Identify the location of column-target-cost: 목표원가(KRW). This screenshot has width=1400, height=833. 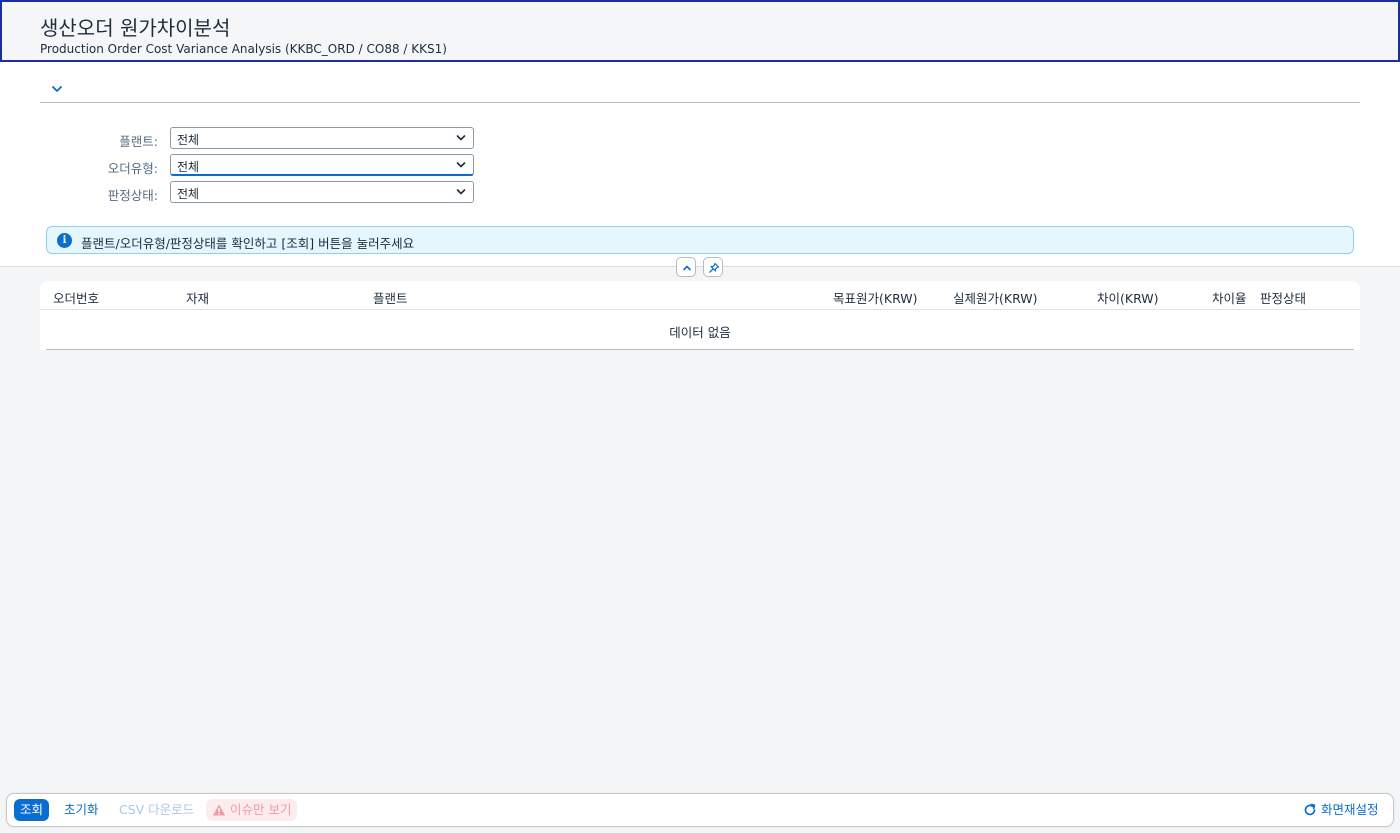
(875, 297).